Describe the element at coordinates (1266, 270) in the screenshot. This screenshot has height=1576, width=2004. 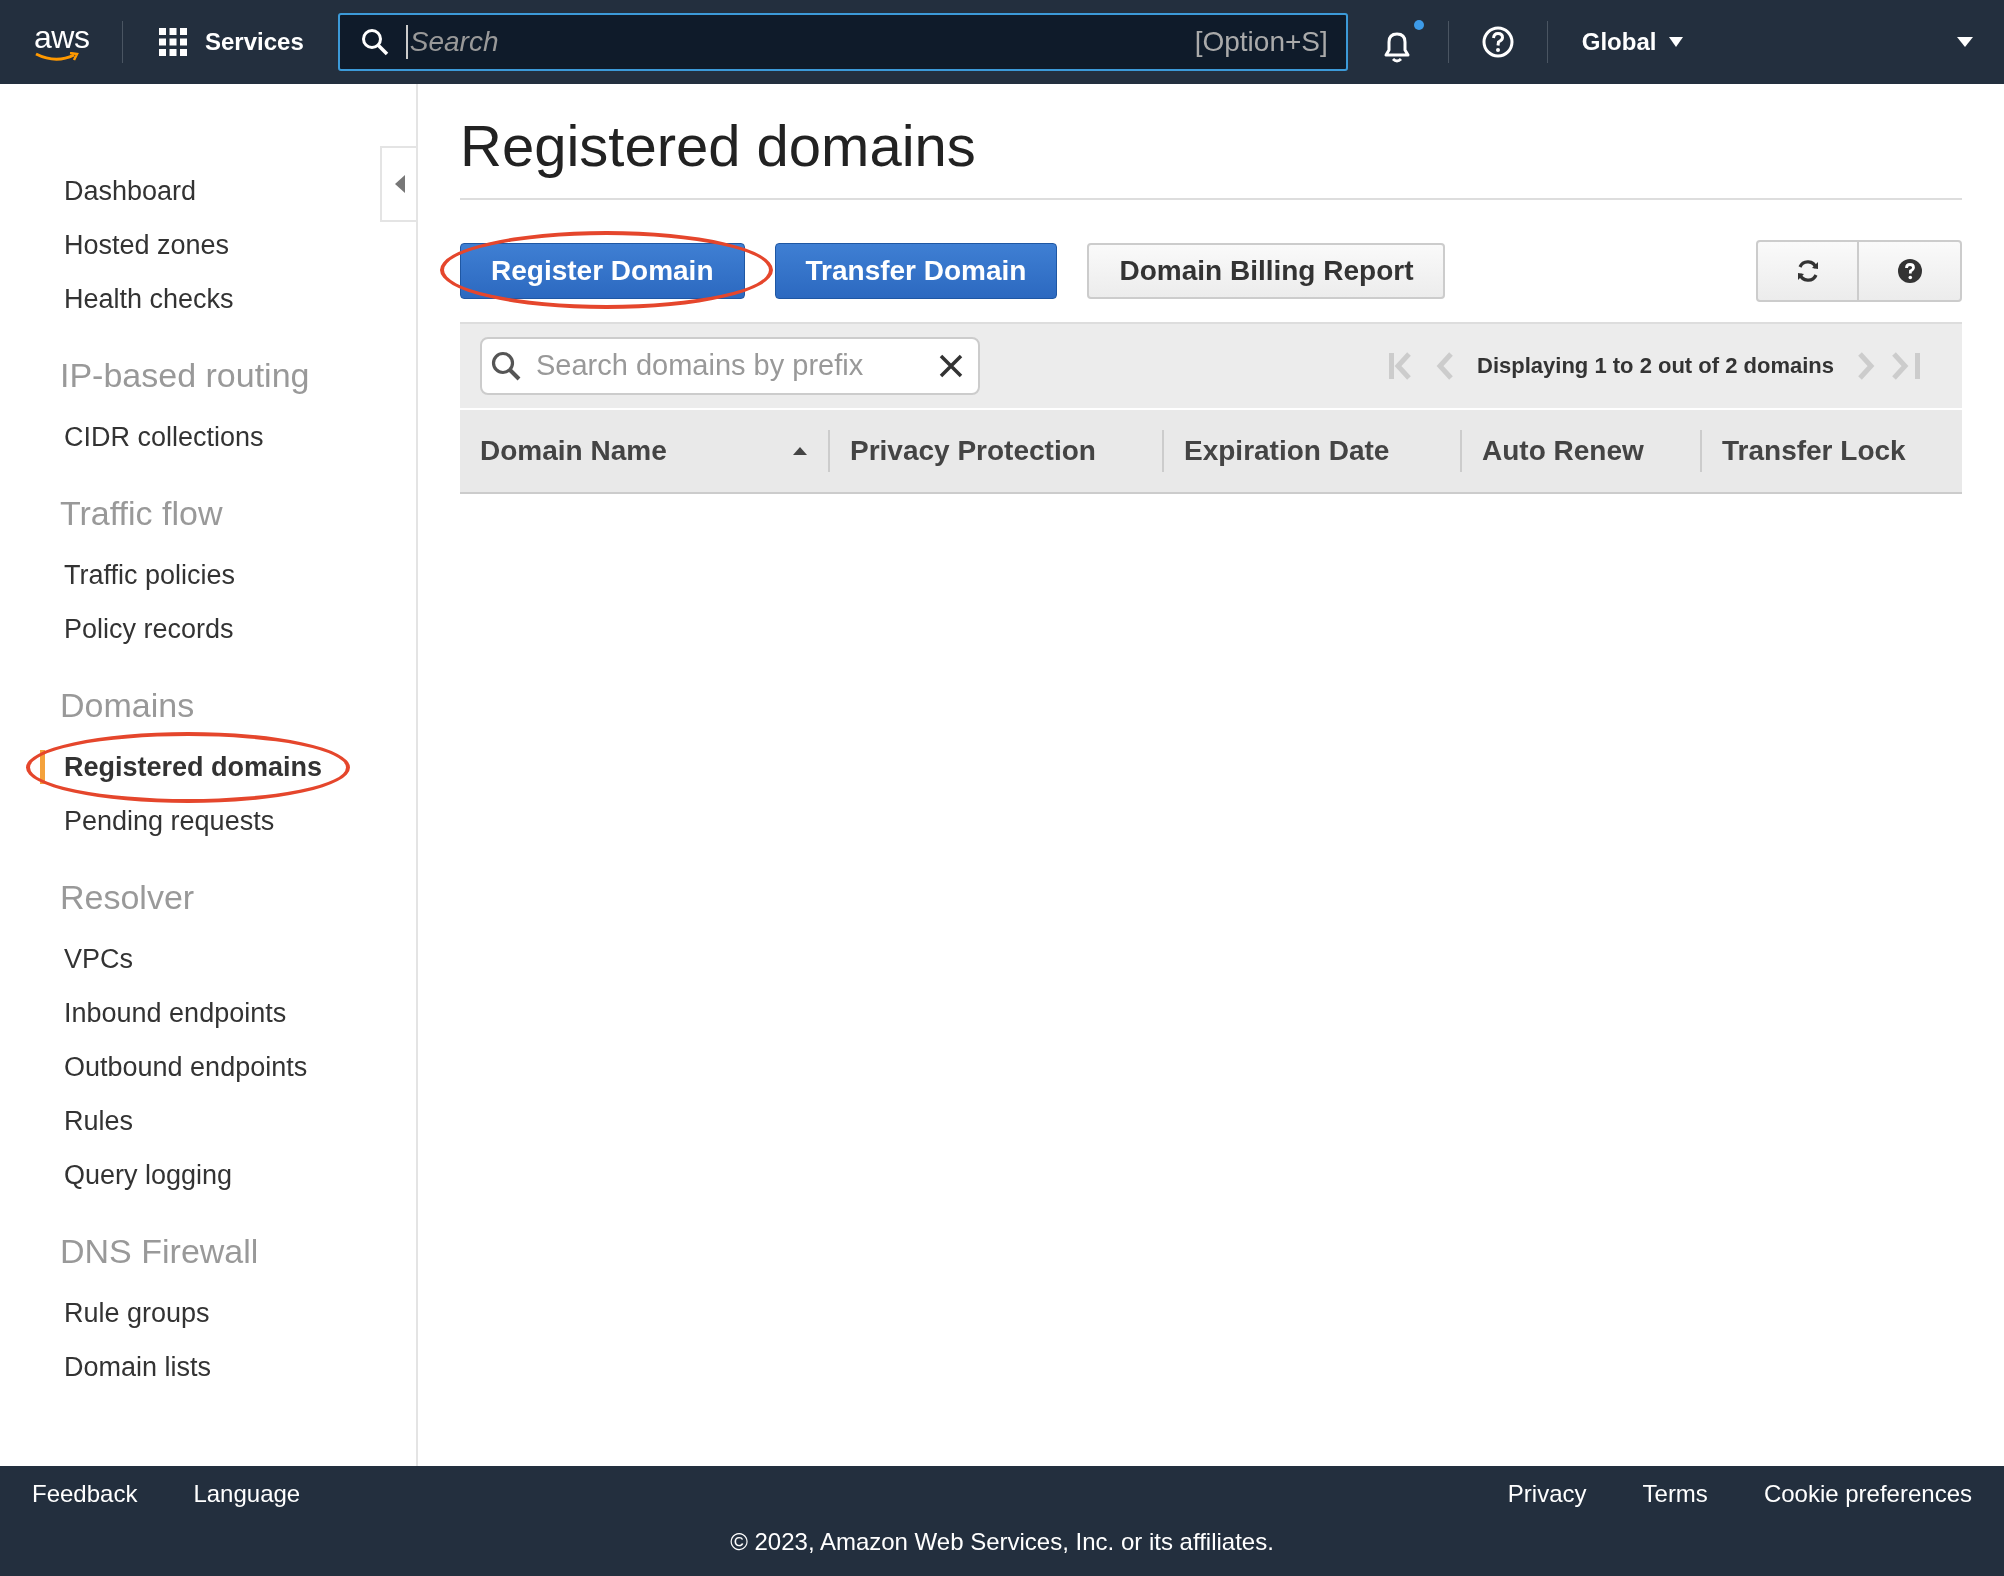
I see `secondary-button: Domain Billing Report` at that location.